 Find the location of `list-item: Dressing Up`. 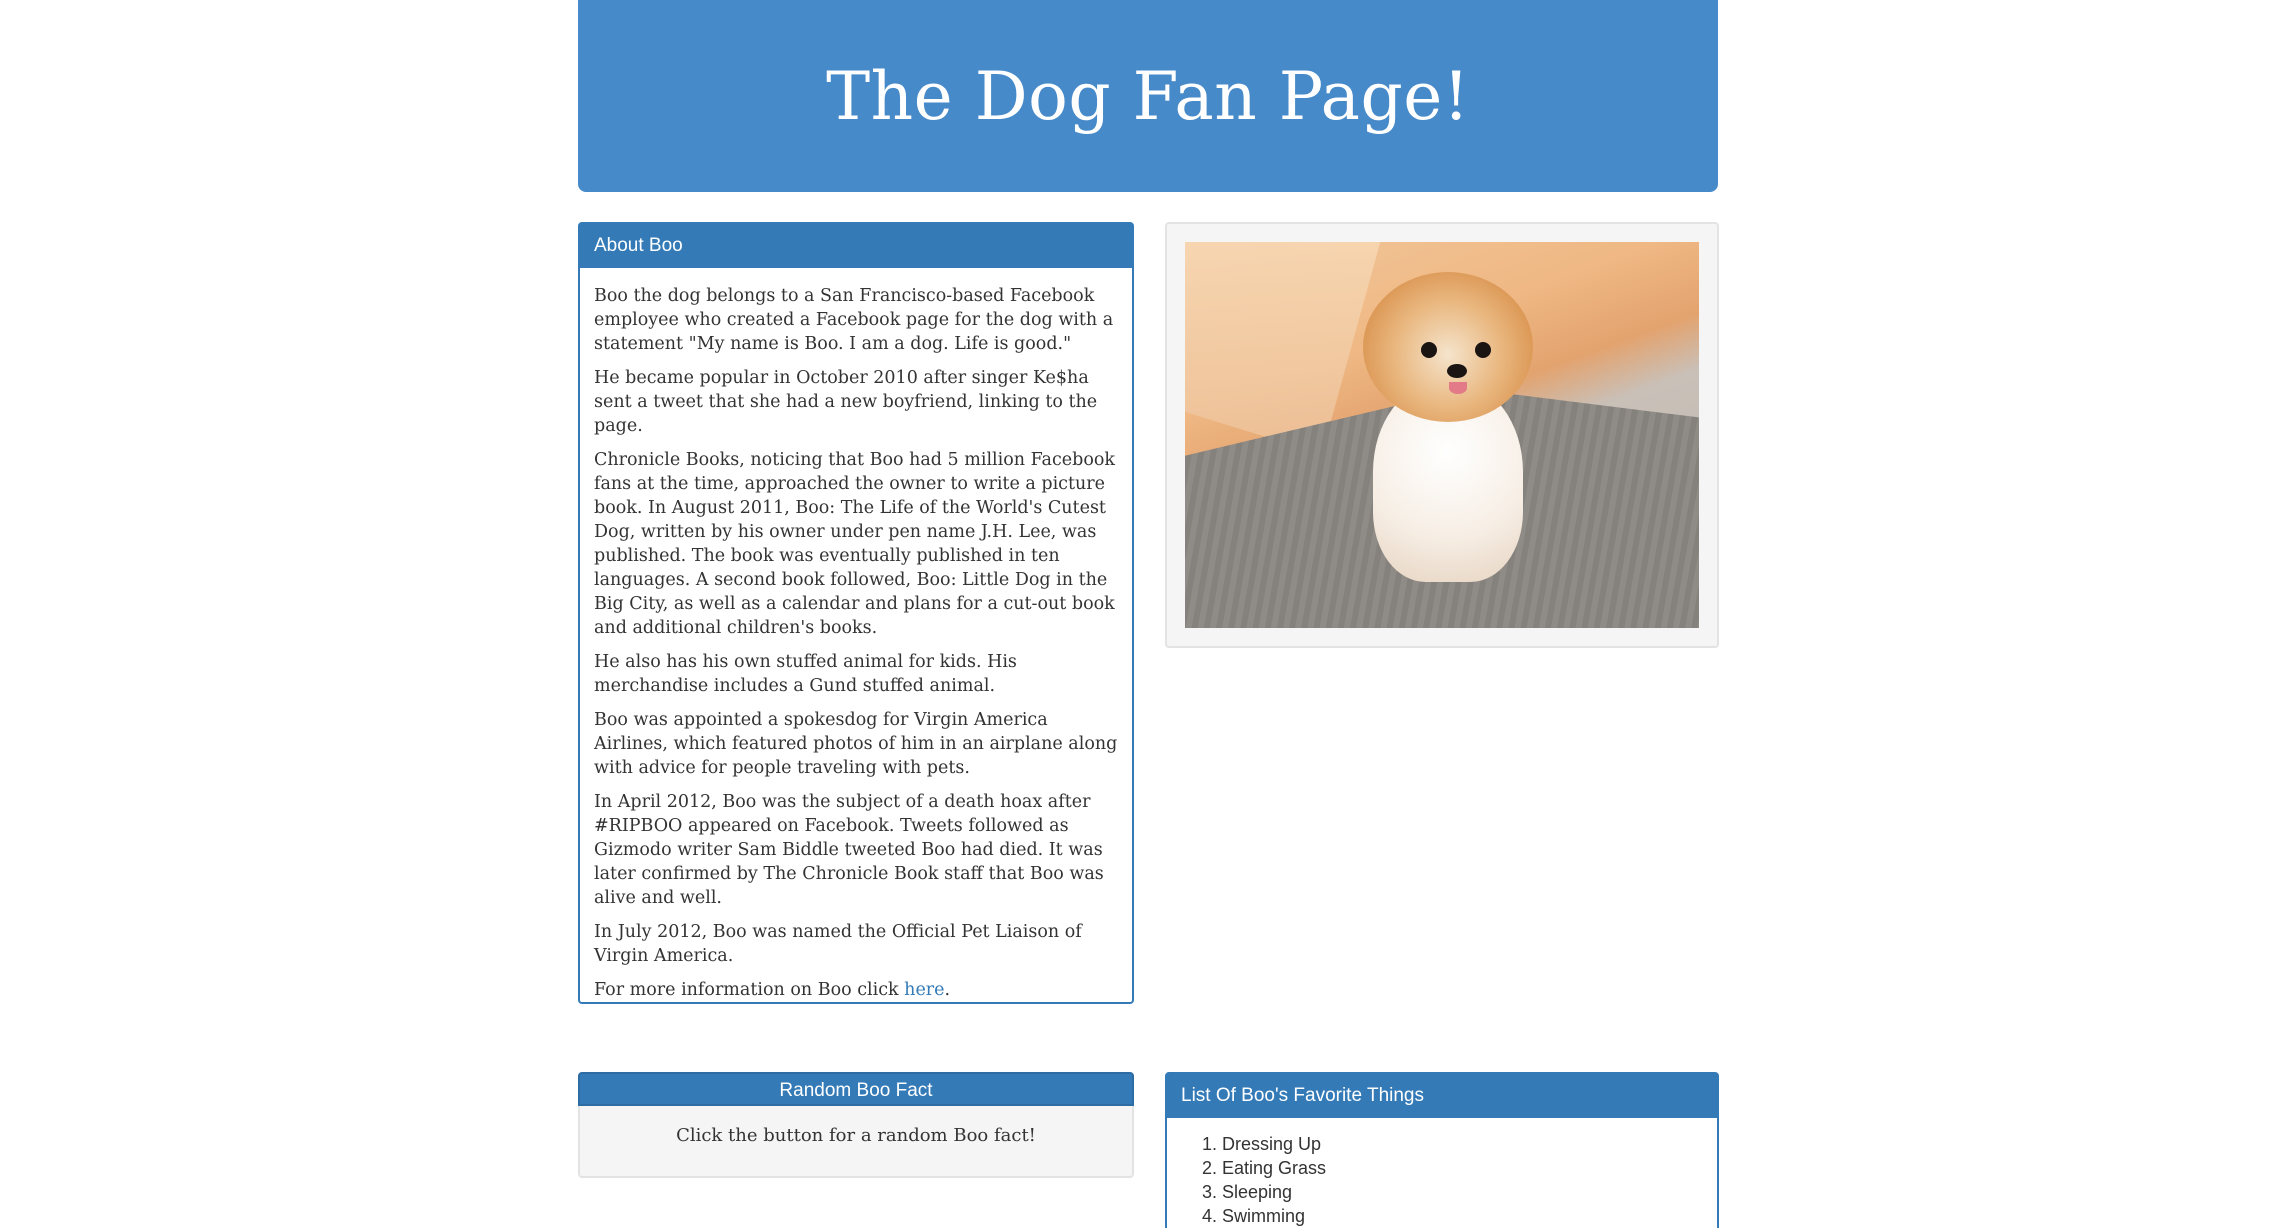

list-item: Dressing Up is located at coordinates (1469, 1144).